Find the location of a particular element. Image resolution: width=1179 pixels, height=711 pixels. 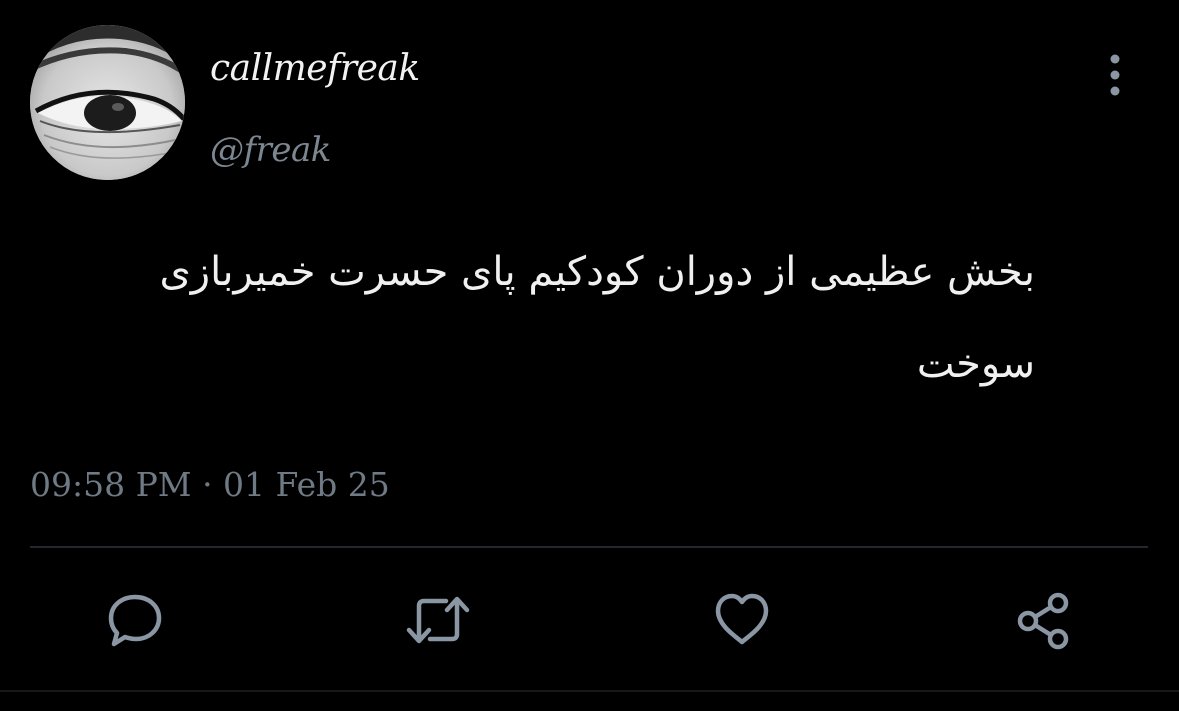

heart-icon is located at coordinates (742, 619).